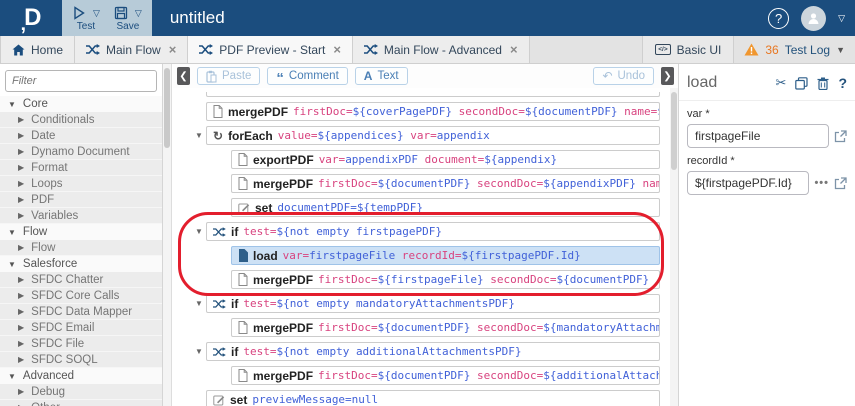 The image size is (855, 406). Describe the element at coordinates (654, 279) in the screenshot. I see `param-name: var=` at that location.